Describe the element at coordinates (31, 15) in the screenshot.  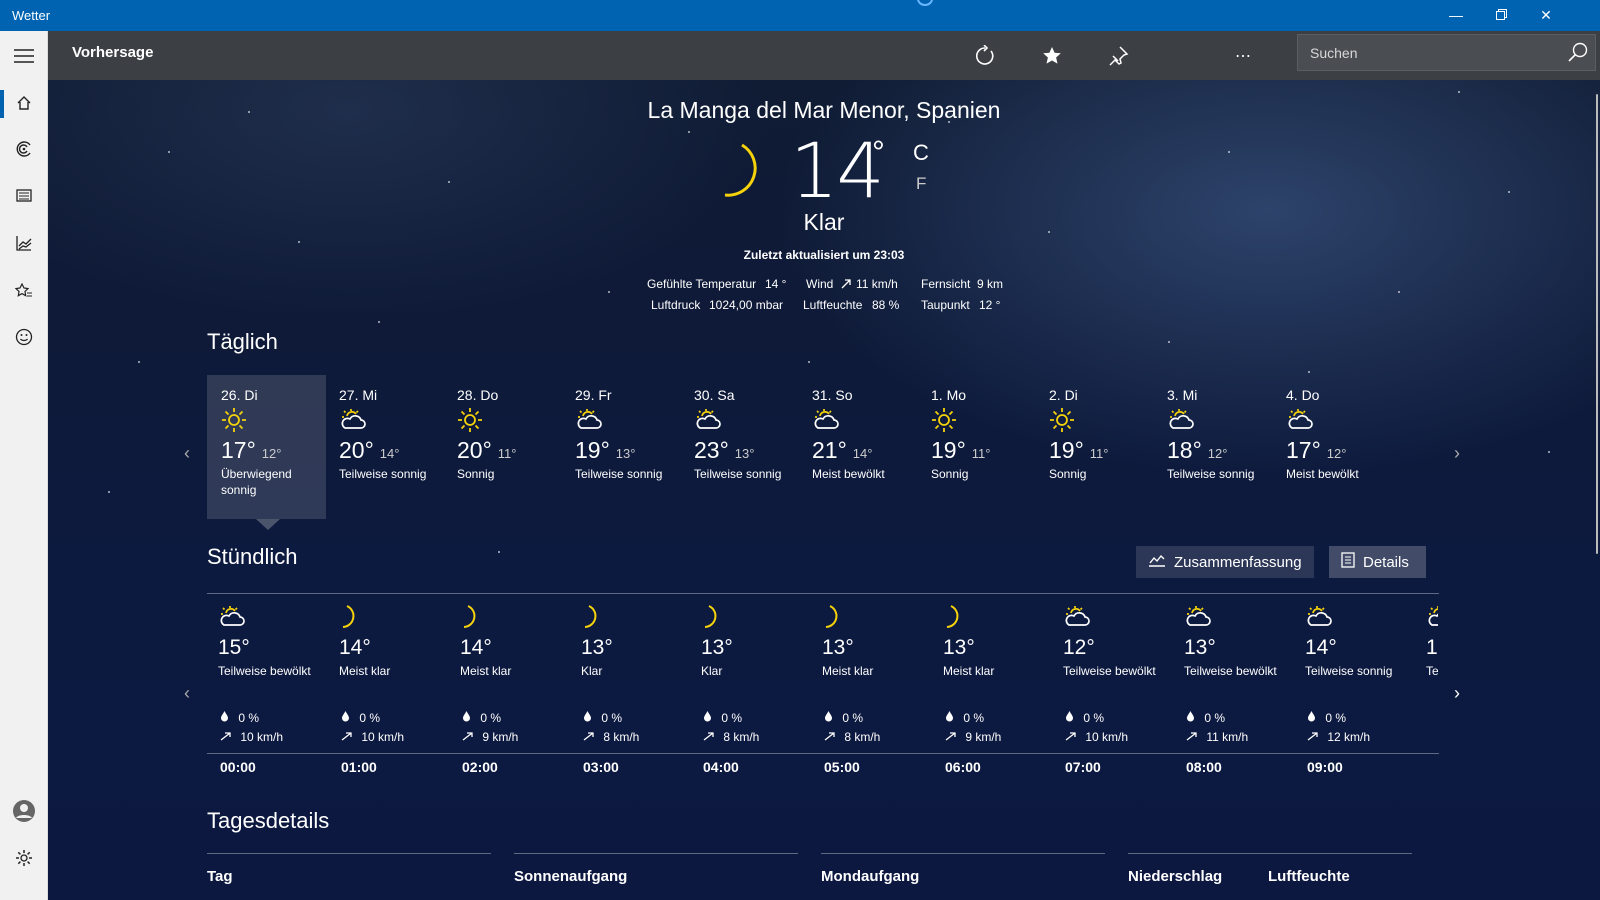
I see `window-title: Wetter` at that location.